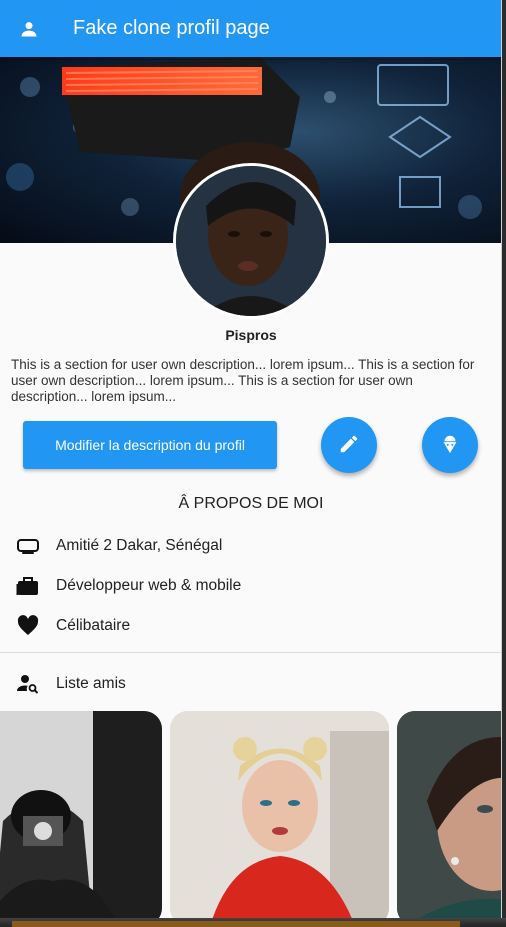 The height and width of the screenshot is (927, 506). Describe the element at coordinates (253, 922) in the screenshot. I see `window-bottom-edge` at that location.